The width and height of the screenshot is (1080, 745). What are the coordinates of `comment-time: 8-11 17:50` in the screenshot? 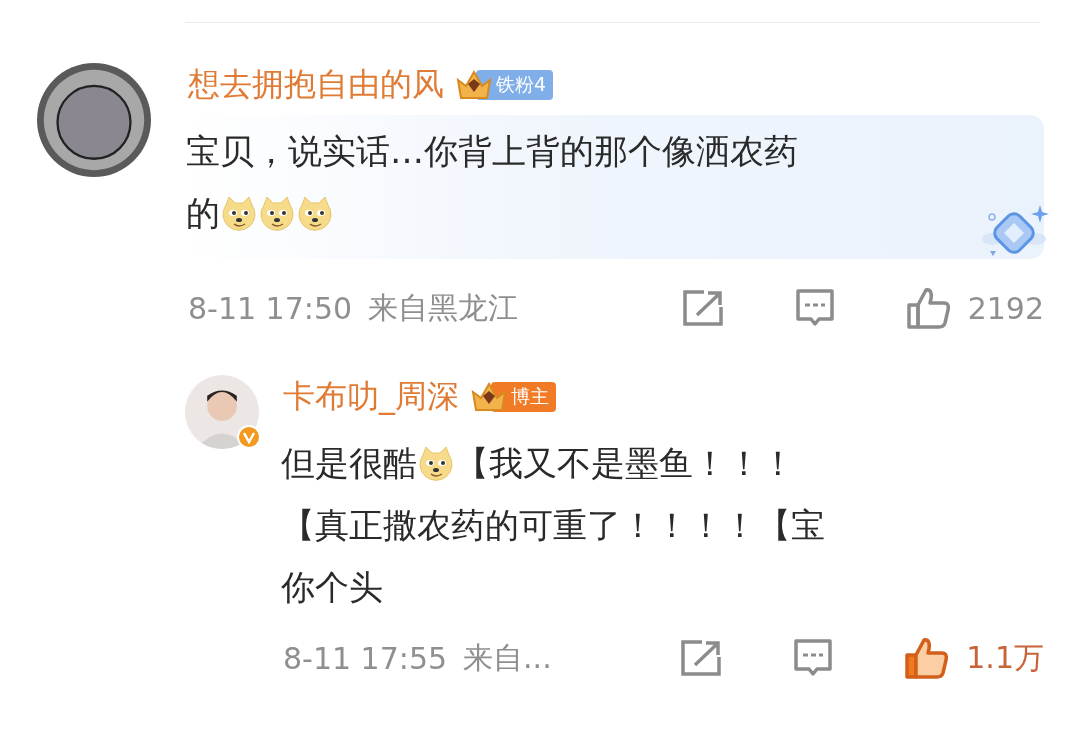 It's located at (270, 308).